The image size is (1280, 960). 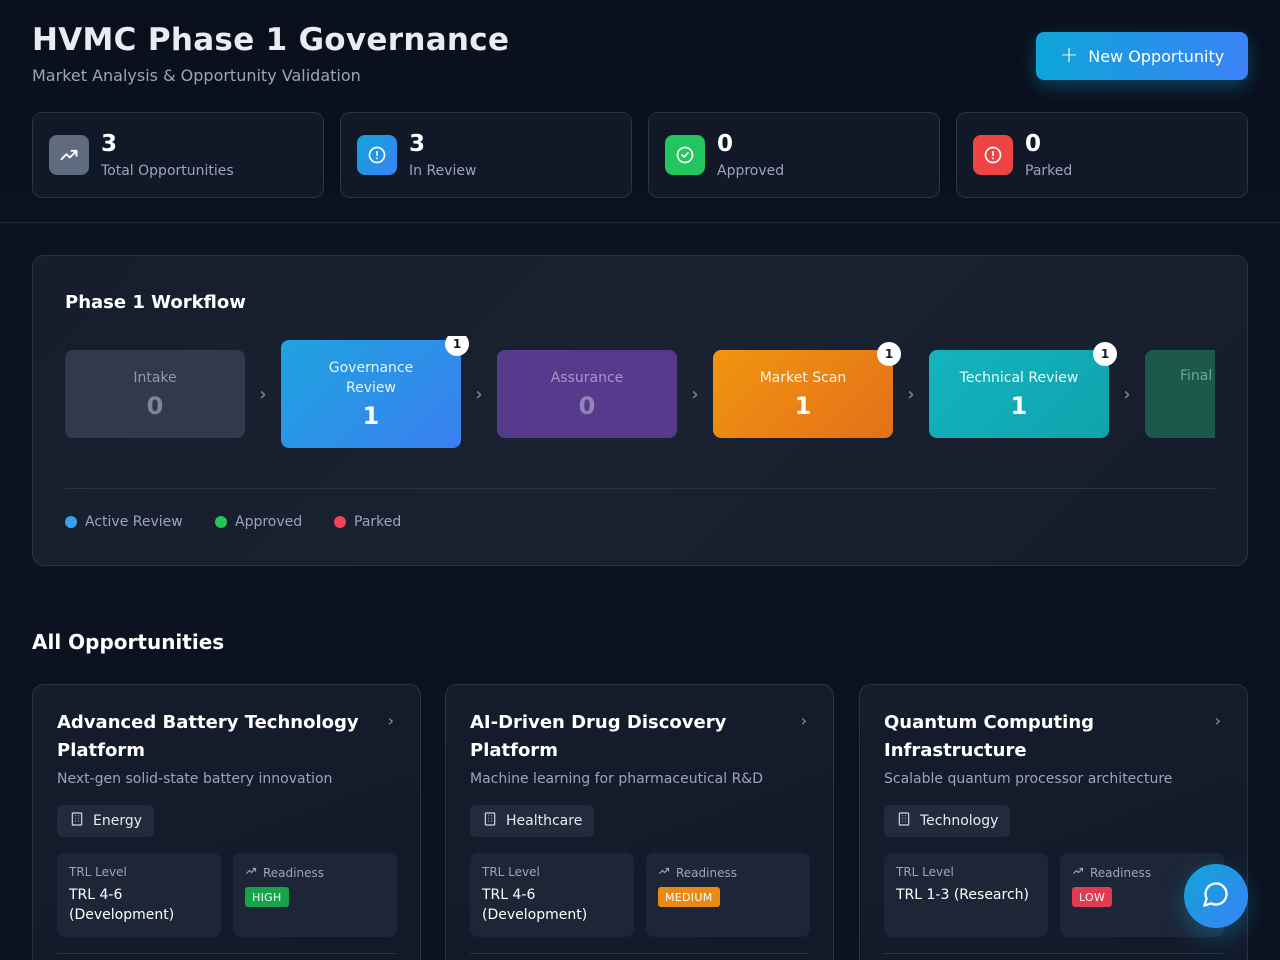 What do you see at coordinates (377, 155) in the screenshot?
I see `alert-circle-icon` at bounding box center [377, 155].